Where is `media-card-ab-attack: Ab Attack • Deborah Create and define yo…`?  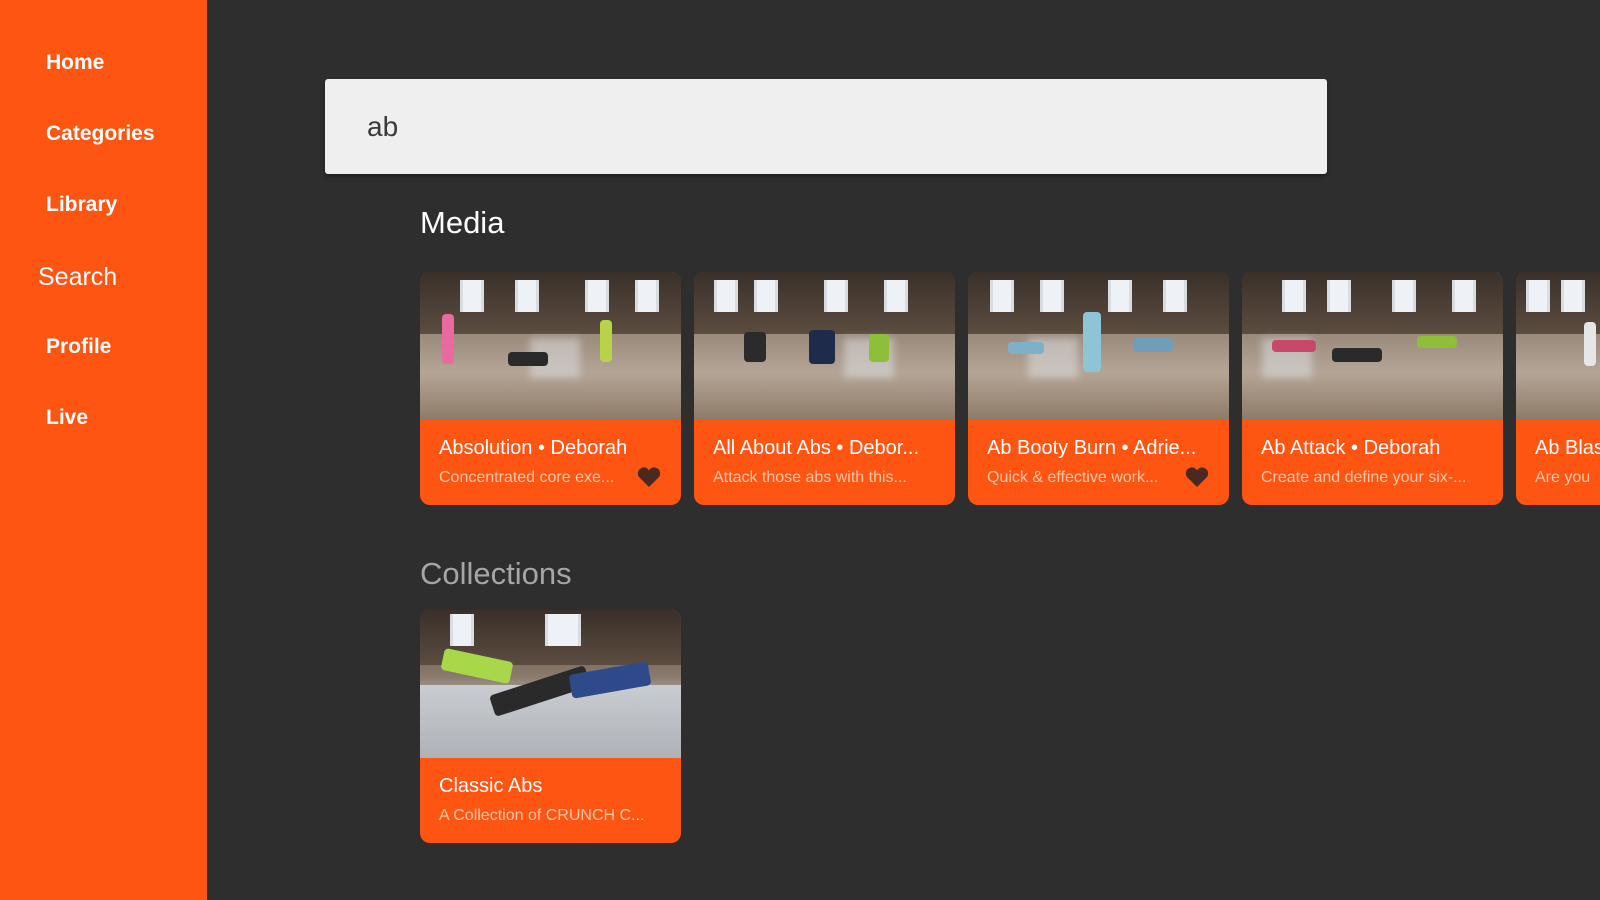
media-card-ab-attack: Ab Attack • Deborah Create and define yo… is located at coordinates (1372, 388).